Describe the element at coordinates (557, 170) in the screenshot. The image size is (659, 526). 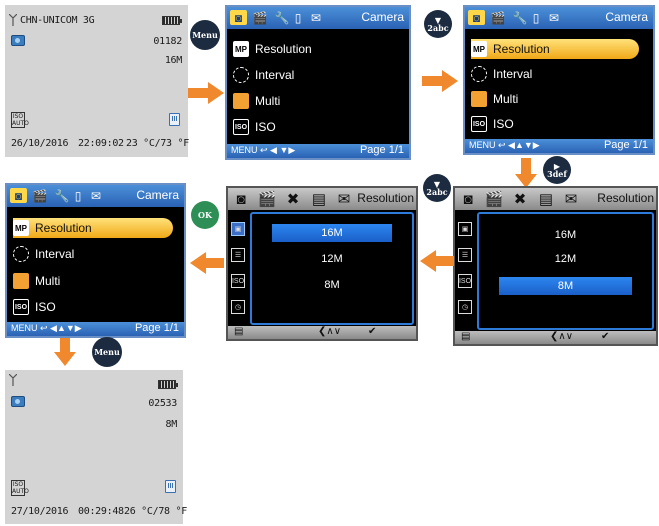
I see `right-def-button-circle: ▶ 3def` at that location.